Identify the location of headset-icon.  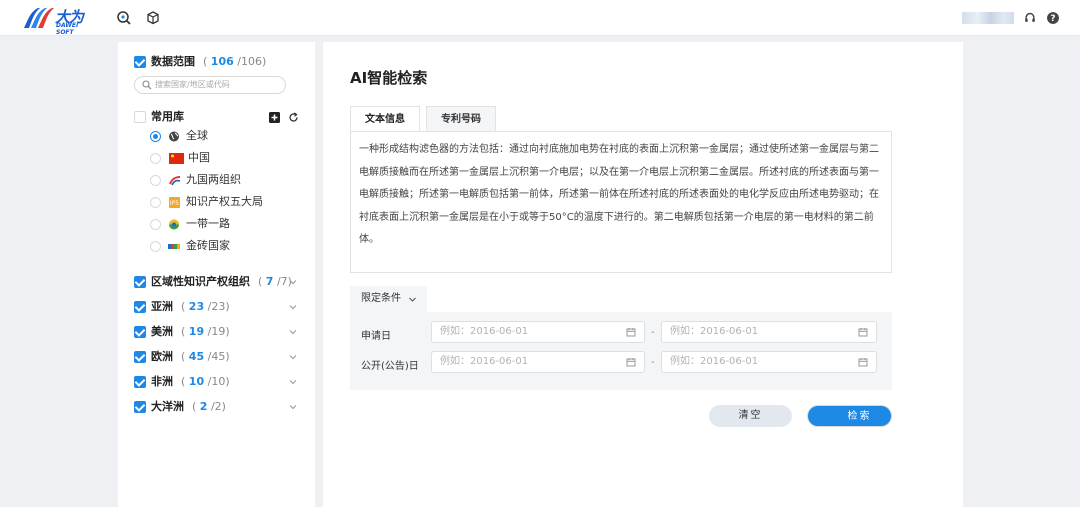
(1030, 18).